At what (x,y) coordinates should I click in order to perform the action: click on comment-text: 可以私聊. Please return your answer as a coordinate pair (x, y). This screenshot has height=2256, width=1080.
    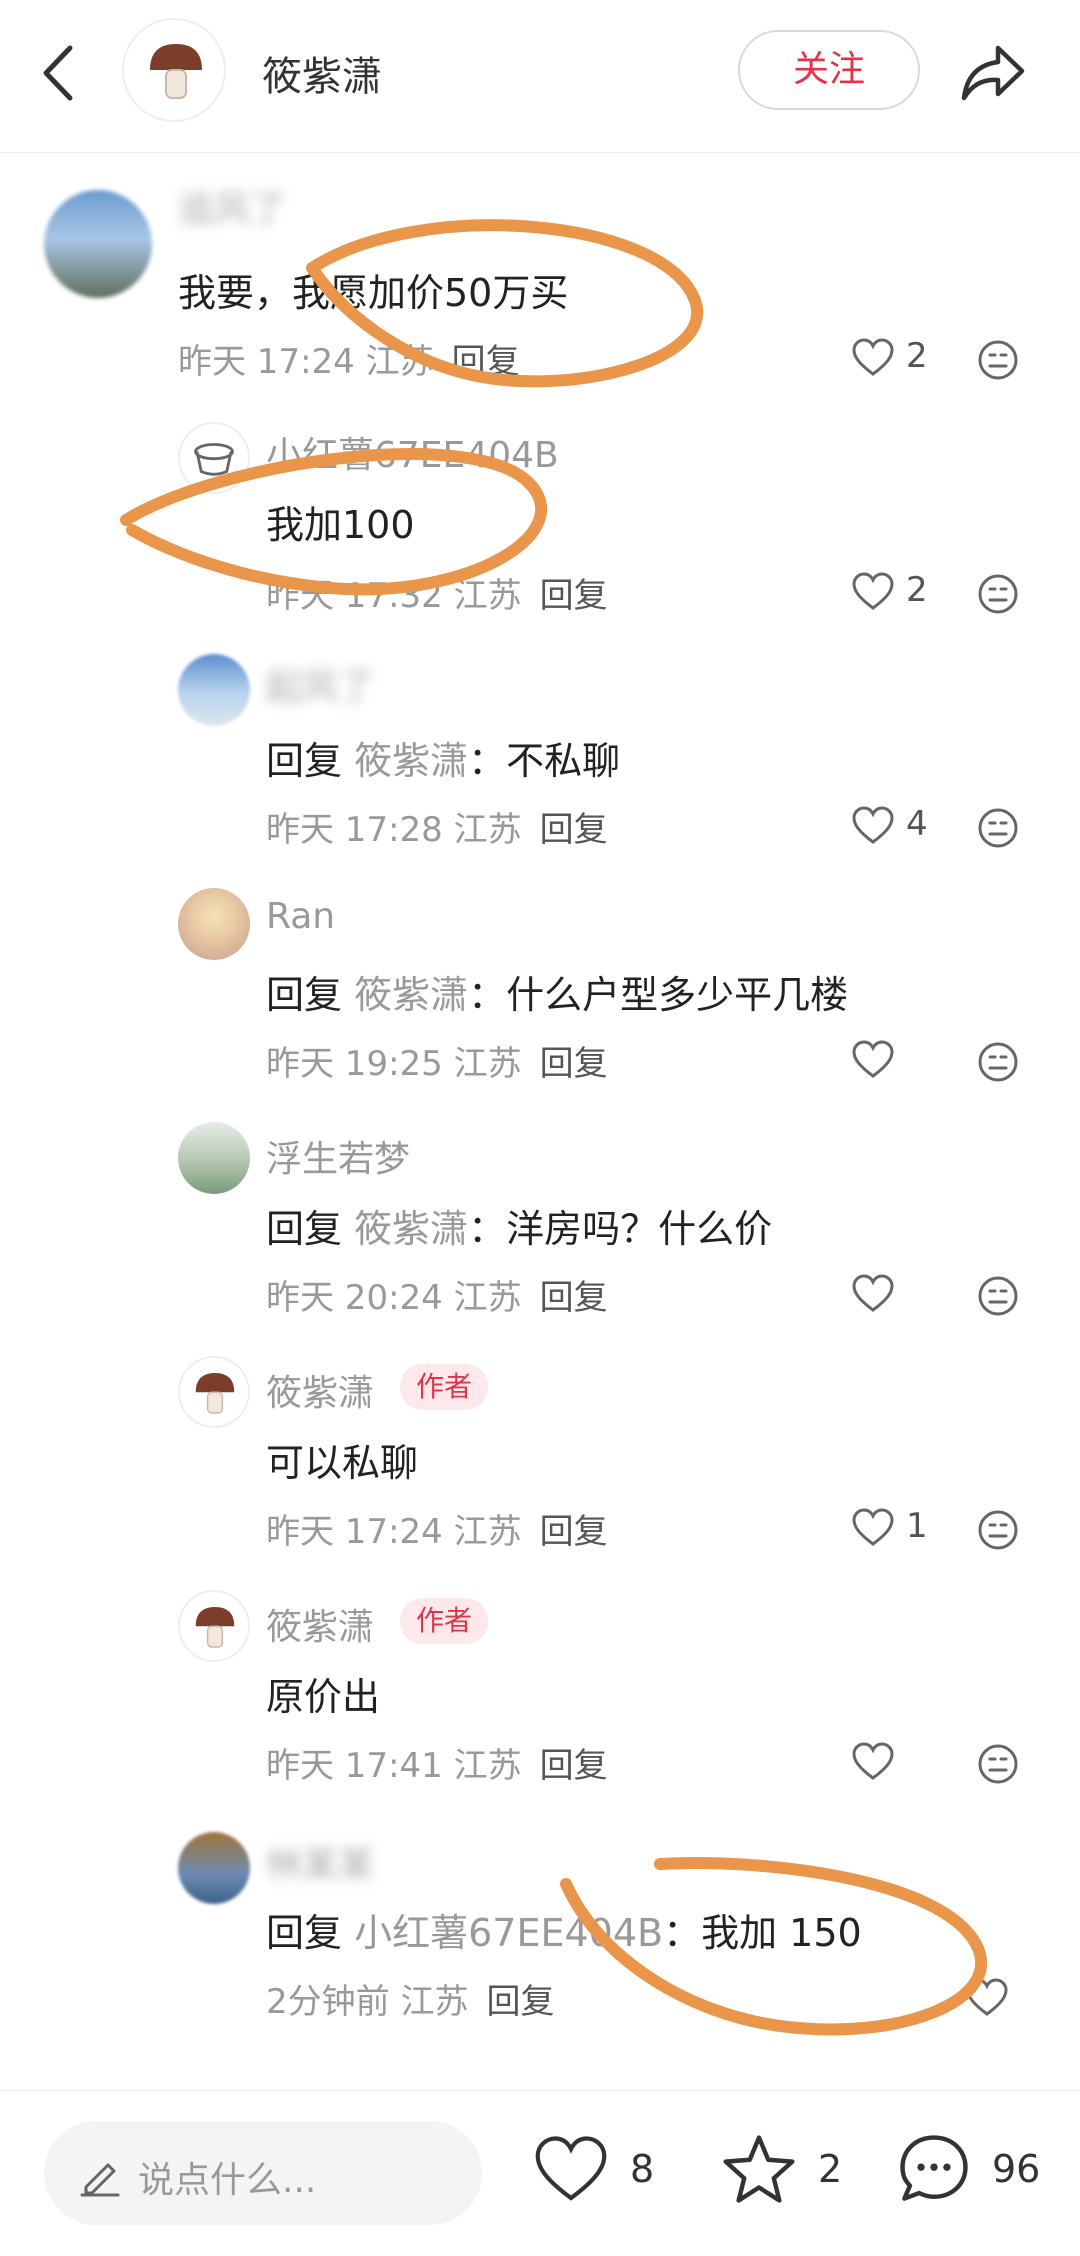
    Looking at the image, I should click on (342, 1459).